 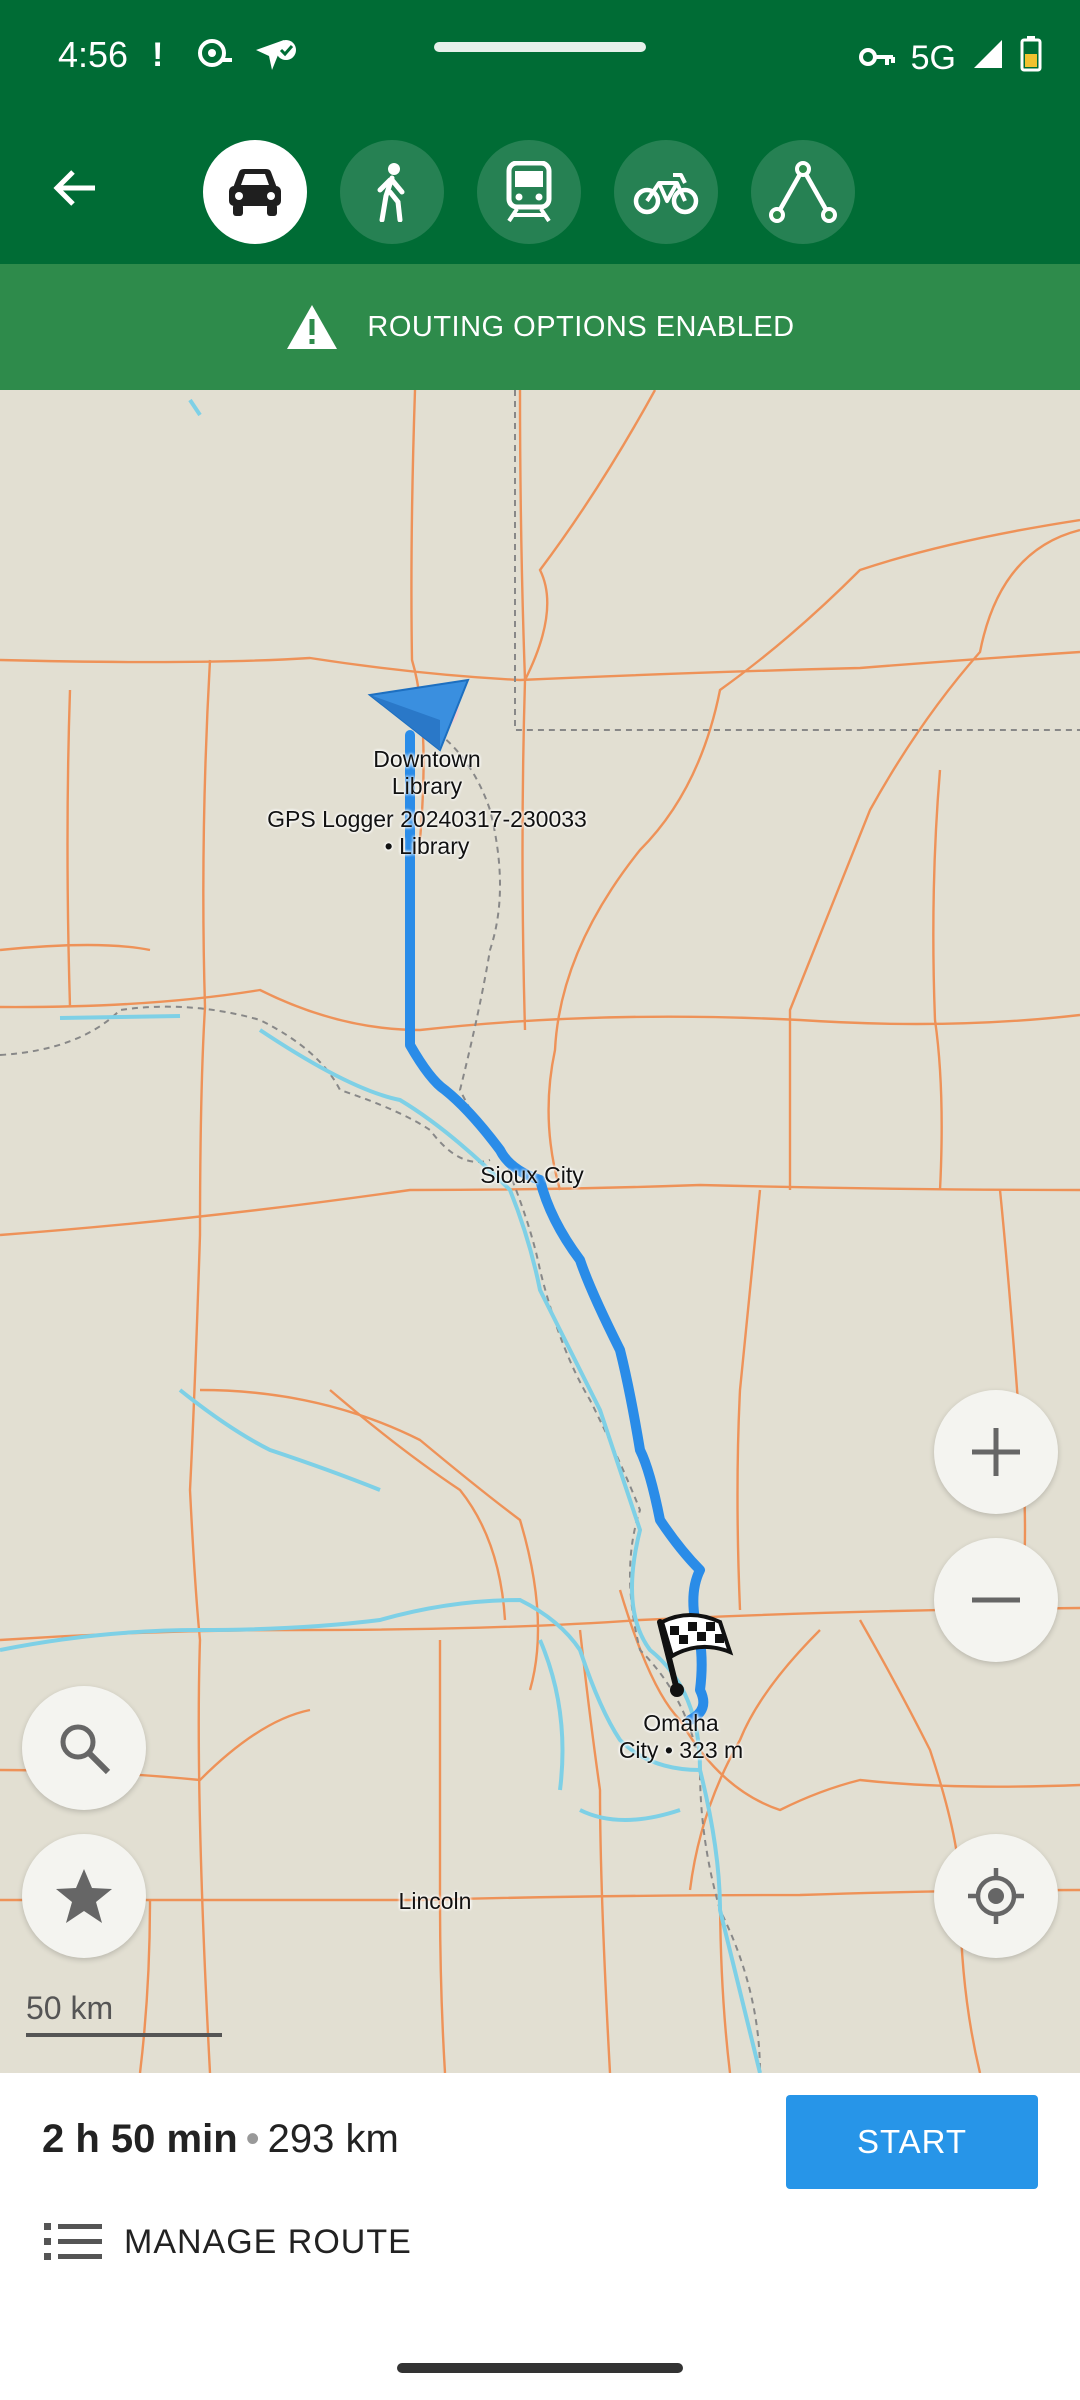 I want to click on mode-transit-button, so click(x=529, y=192).